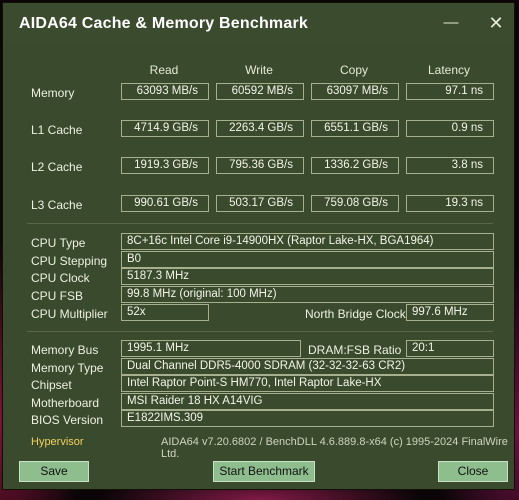 The width and height of the screenshot is (519, 500). I want to click on l3-write-value: 503.17 GB/s, so click(260, 203).